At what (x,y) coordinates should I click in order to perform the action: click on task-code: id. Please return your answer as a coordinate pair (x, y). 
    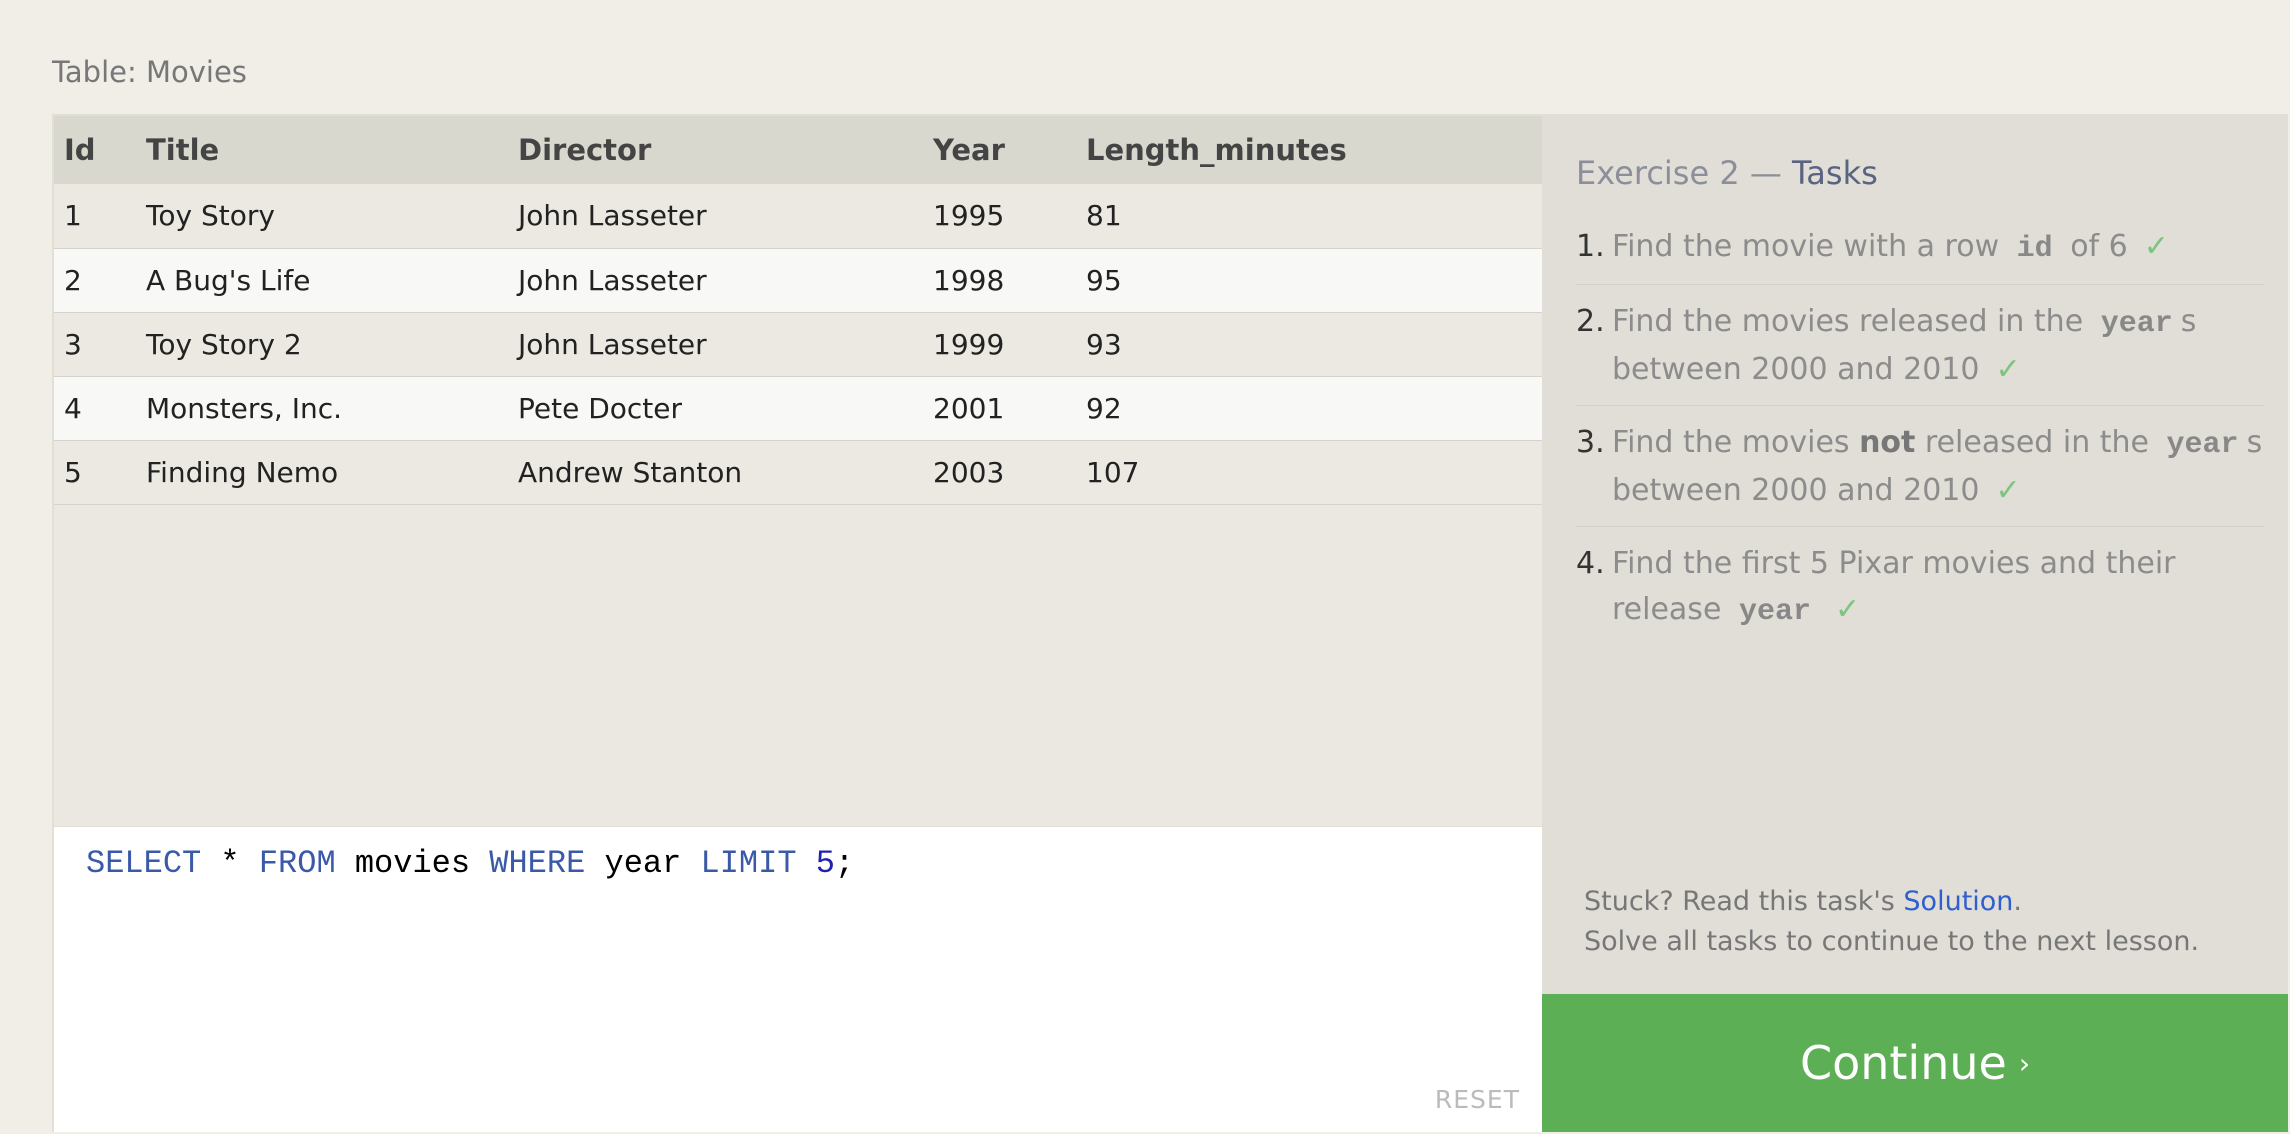
    Looking at the image, I should click on (2034, 249).